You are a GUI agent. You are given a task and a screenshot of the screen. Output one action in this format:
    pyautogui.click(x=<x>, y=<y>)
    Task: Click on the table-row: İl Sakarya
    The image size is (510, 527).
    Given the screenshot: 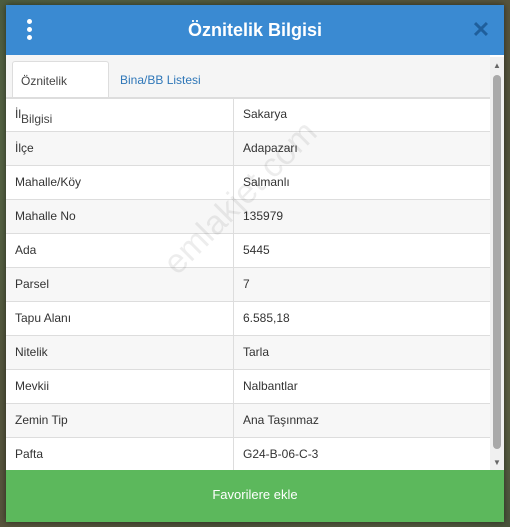 What is the action you would take?
    pyautogui.click(x=248, y=114)
    